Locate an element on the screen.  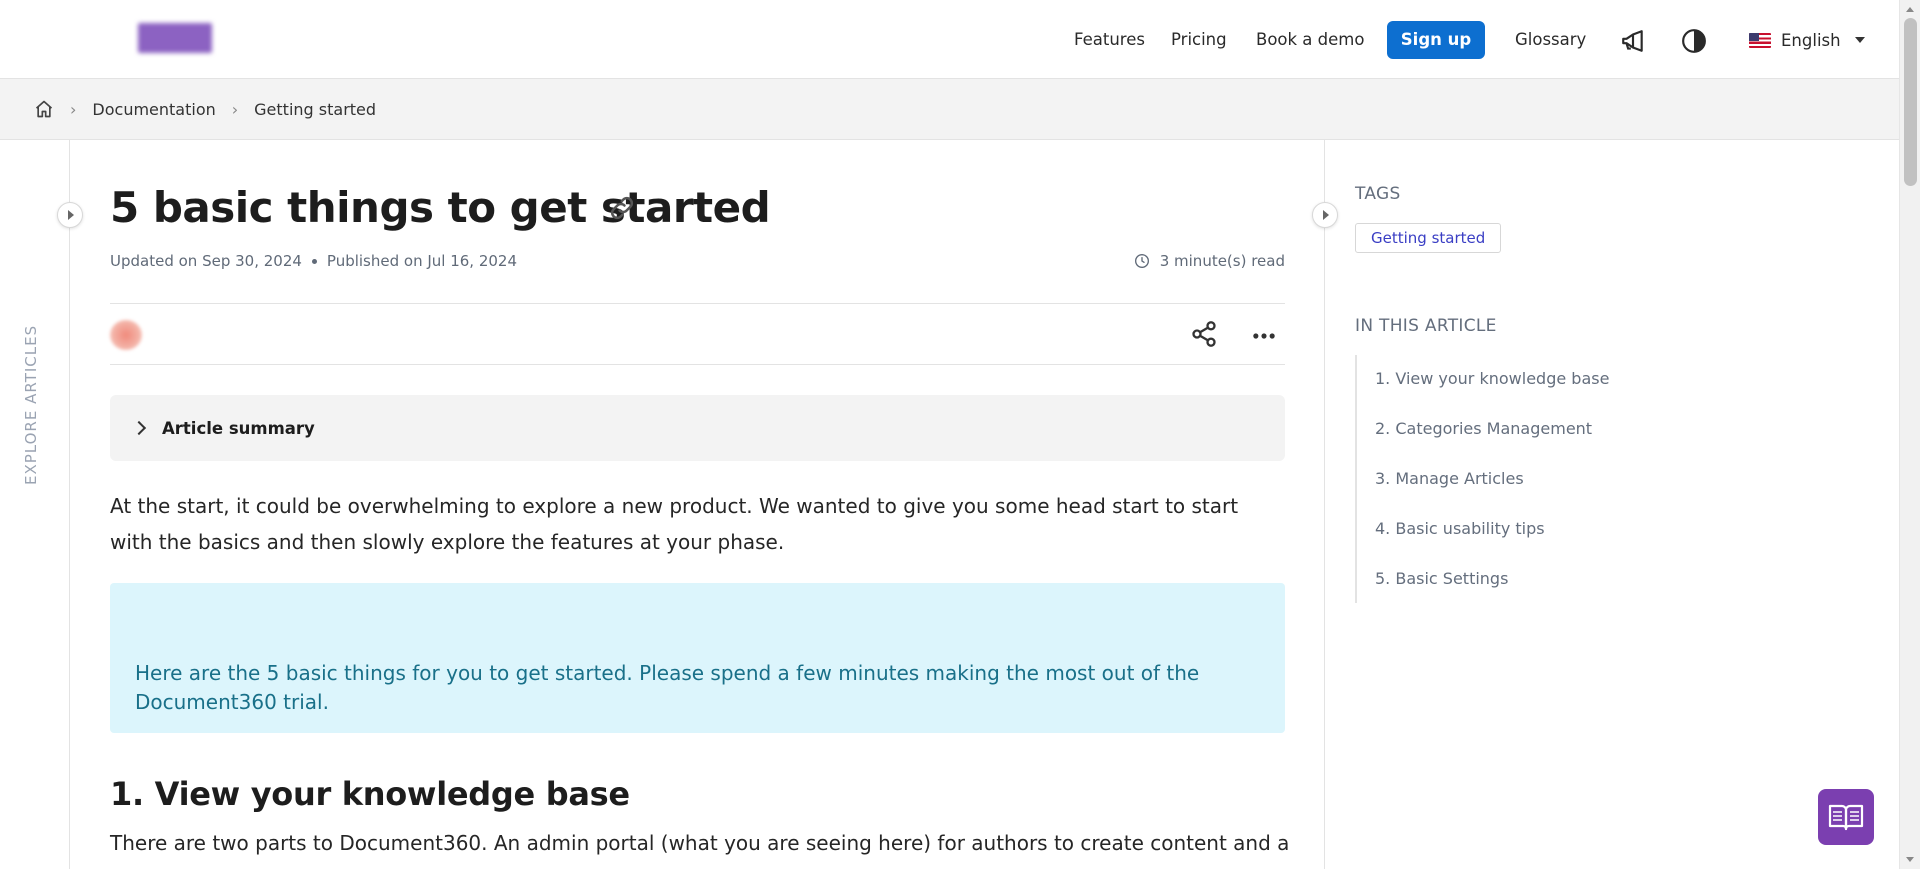
breadcrumb: › Documentation › Getting started is located at coordinates (949, 109).